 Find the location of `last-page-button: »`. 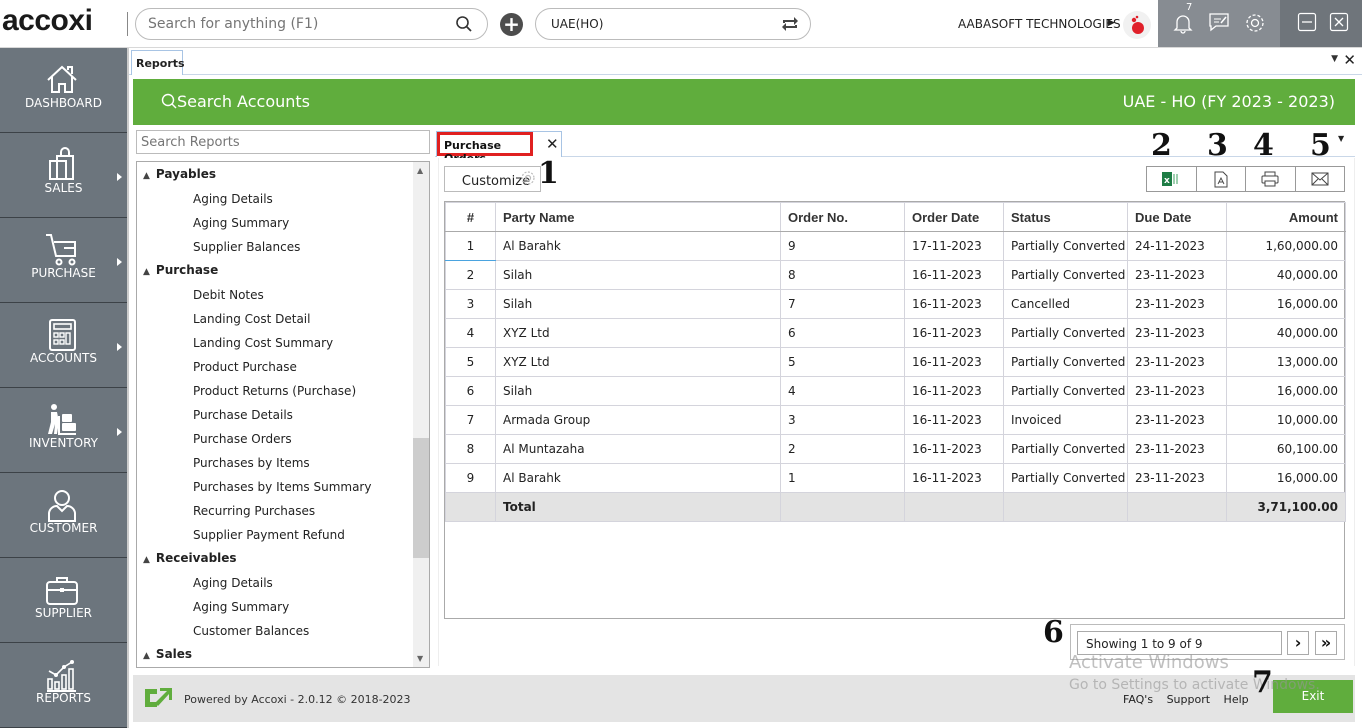

last-page-button: » is located at coordinates (1326, 643).